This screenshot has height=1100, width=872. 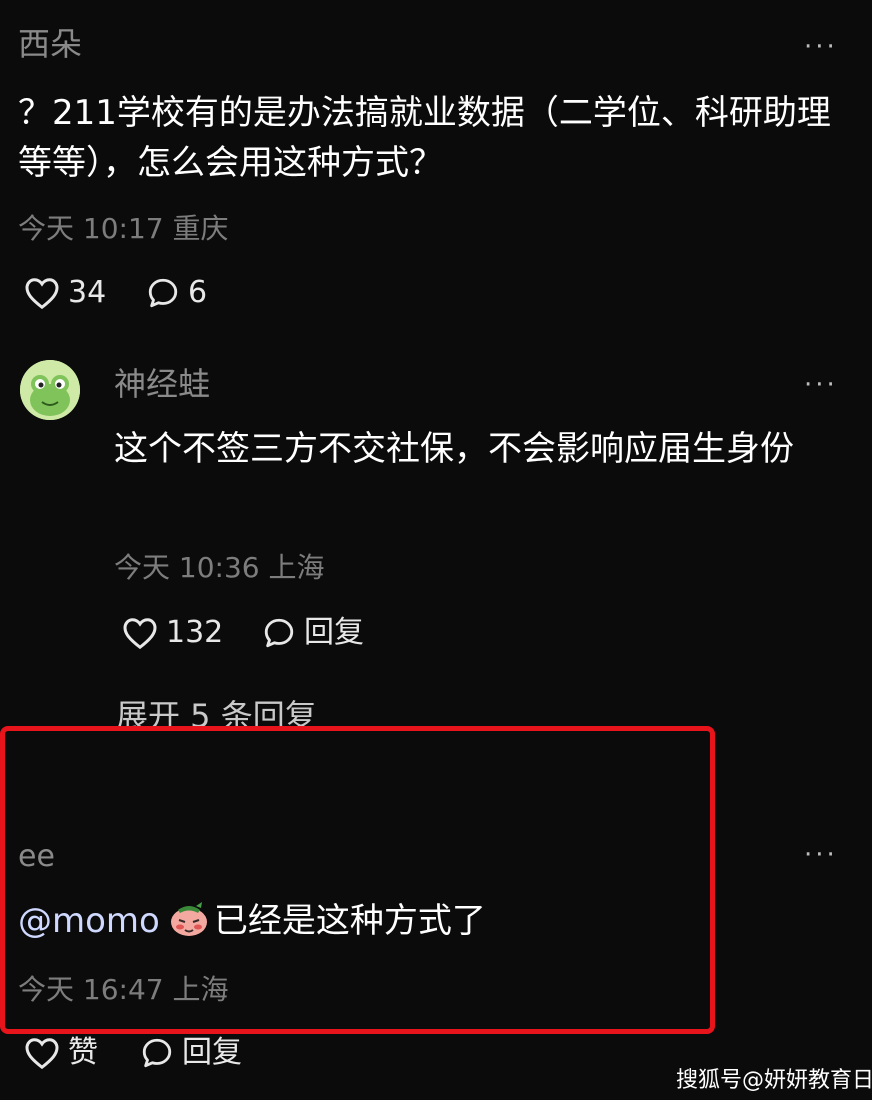 What do you see at coordinates (774, 1080) in the screenshot?
I see `watermark: 搜狐号@妍妍教育日记` at bounding box center [774, 1080].